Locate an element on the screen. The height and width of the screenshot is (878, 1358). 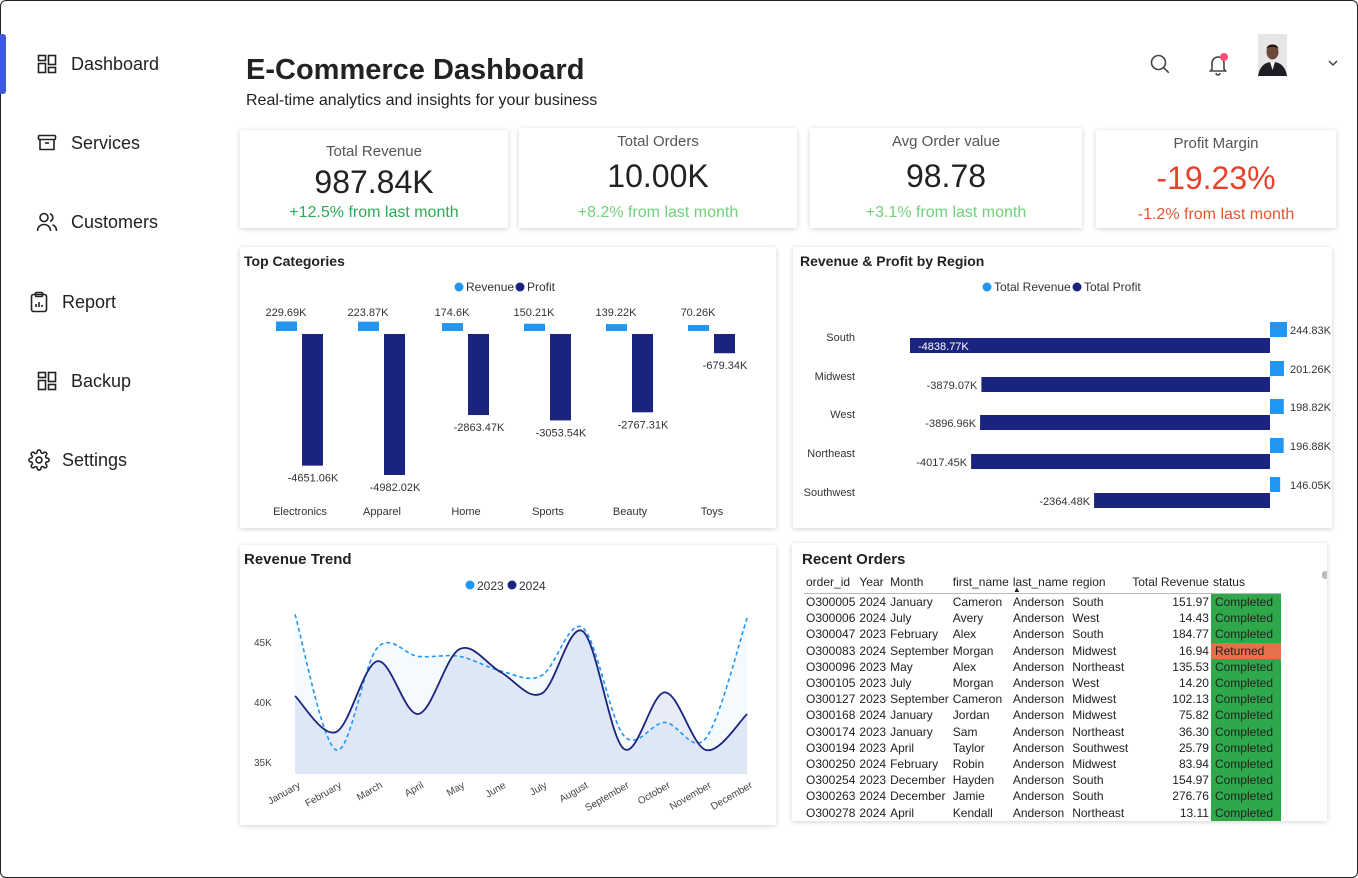
order-id-cell: O300174 is located at coordinates (831, 731).